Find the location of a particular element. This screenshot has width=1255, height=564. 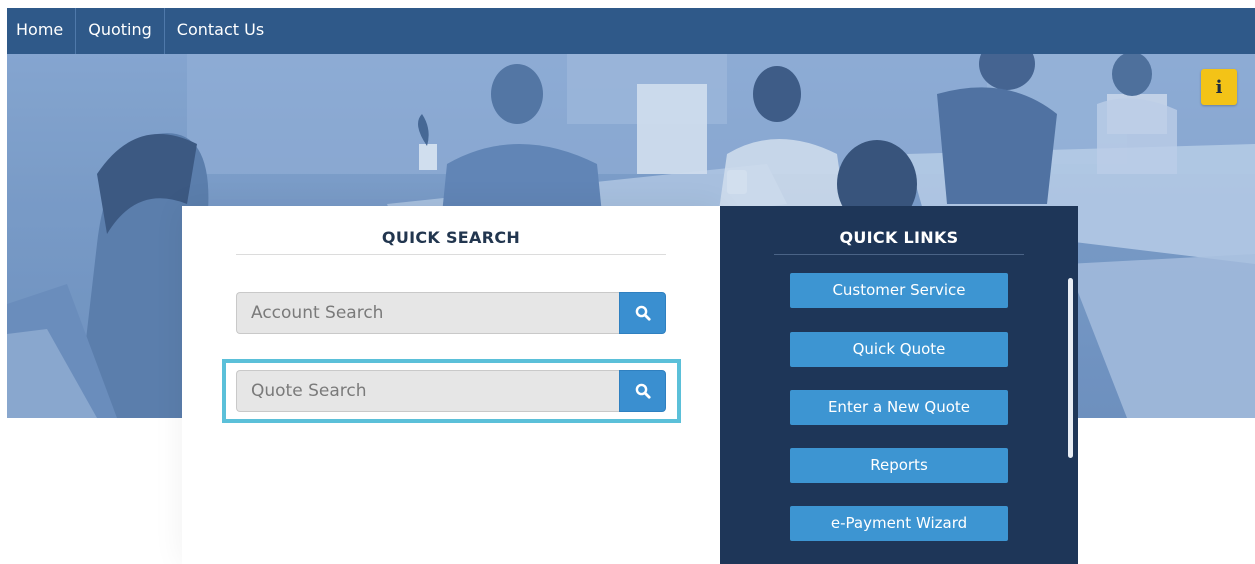

quote-search-group is located at coordinates (451, 391).